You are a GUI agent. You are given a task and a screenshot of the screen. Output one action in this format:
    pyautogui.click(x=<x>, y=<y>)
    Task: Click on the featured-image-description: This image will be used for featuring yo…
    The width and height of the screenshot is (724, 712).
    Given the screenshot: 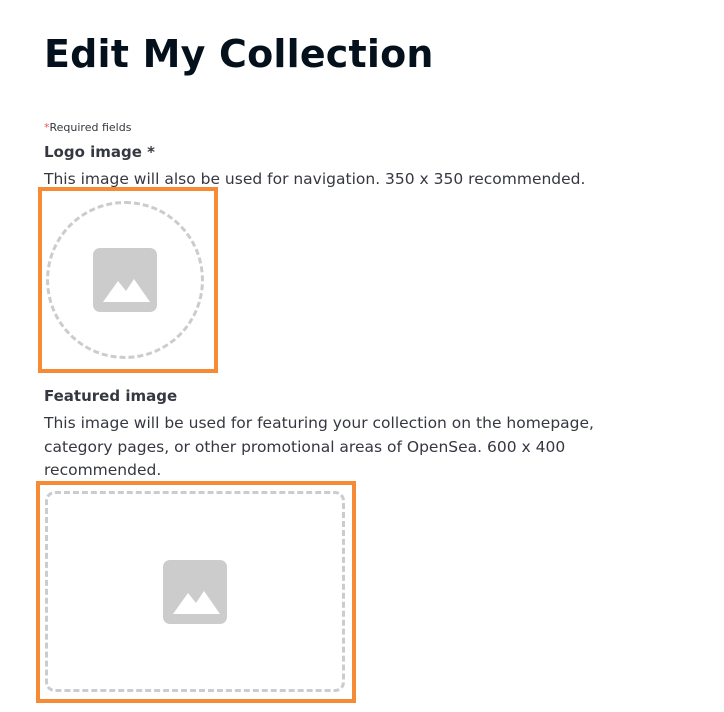 What is the action you would take?
    pyautogui.click(x=319, y=446)
    